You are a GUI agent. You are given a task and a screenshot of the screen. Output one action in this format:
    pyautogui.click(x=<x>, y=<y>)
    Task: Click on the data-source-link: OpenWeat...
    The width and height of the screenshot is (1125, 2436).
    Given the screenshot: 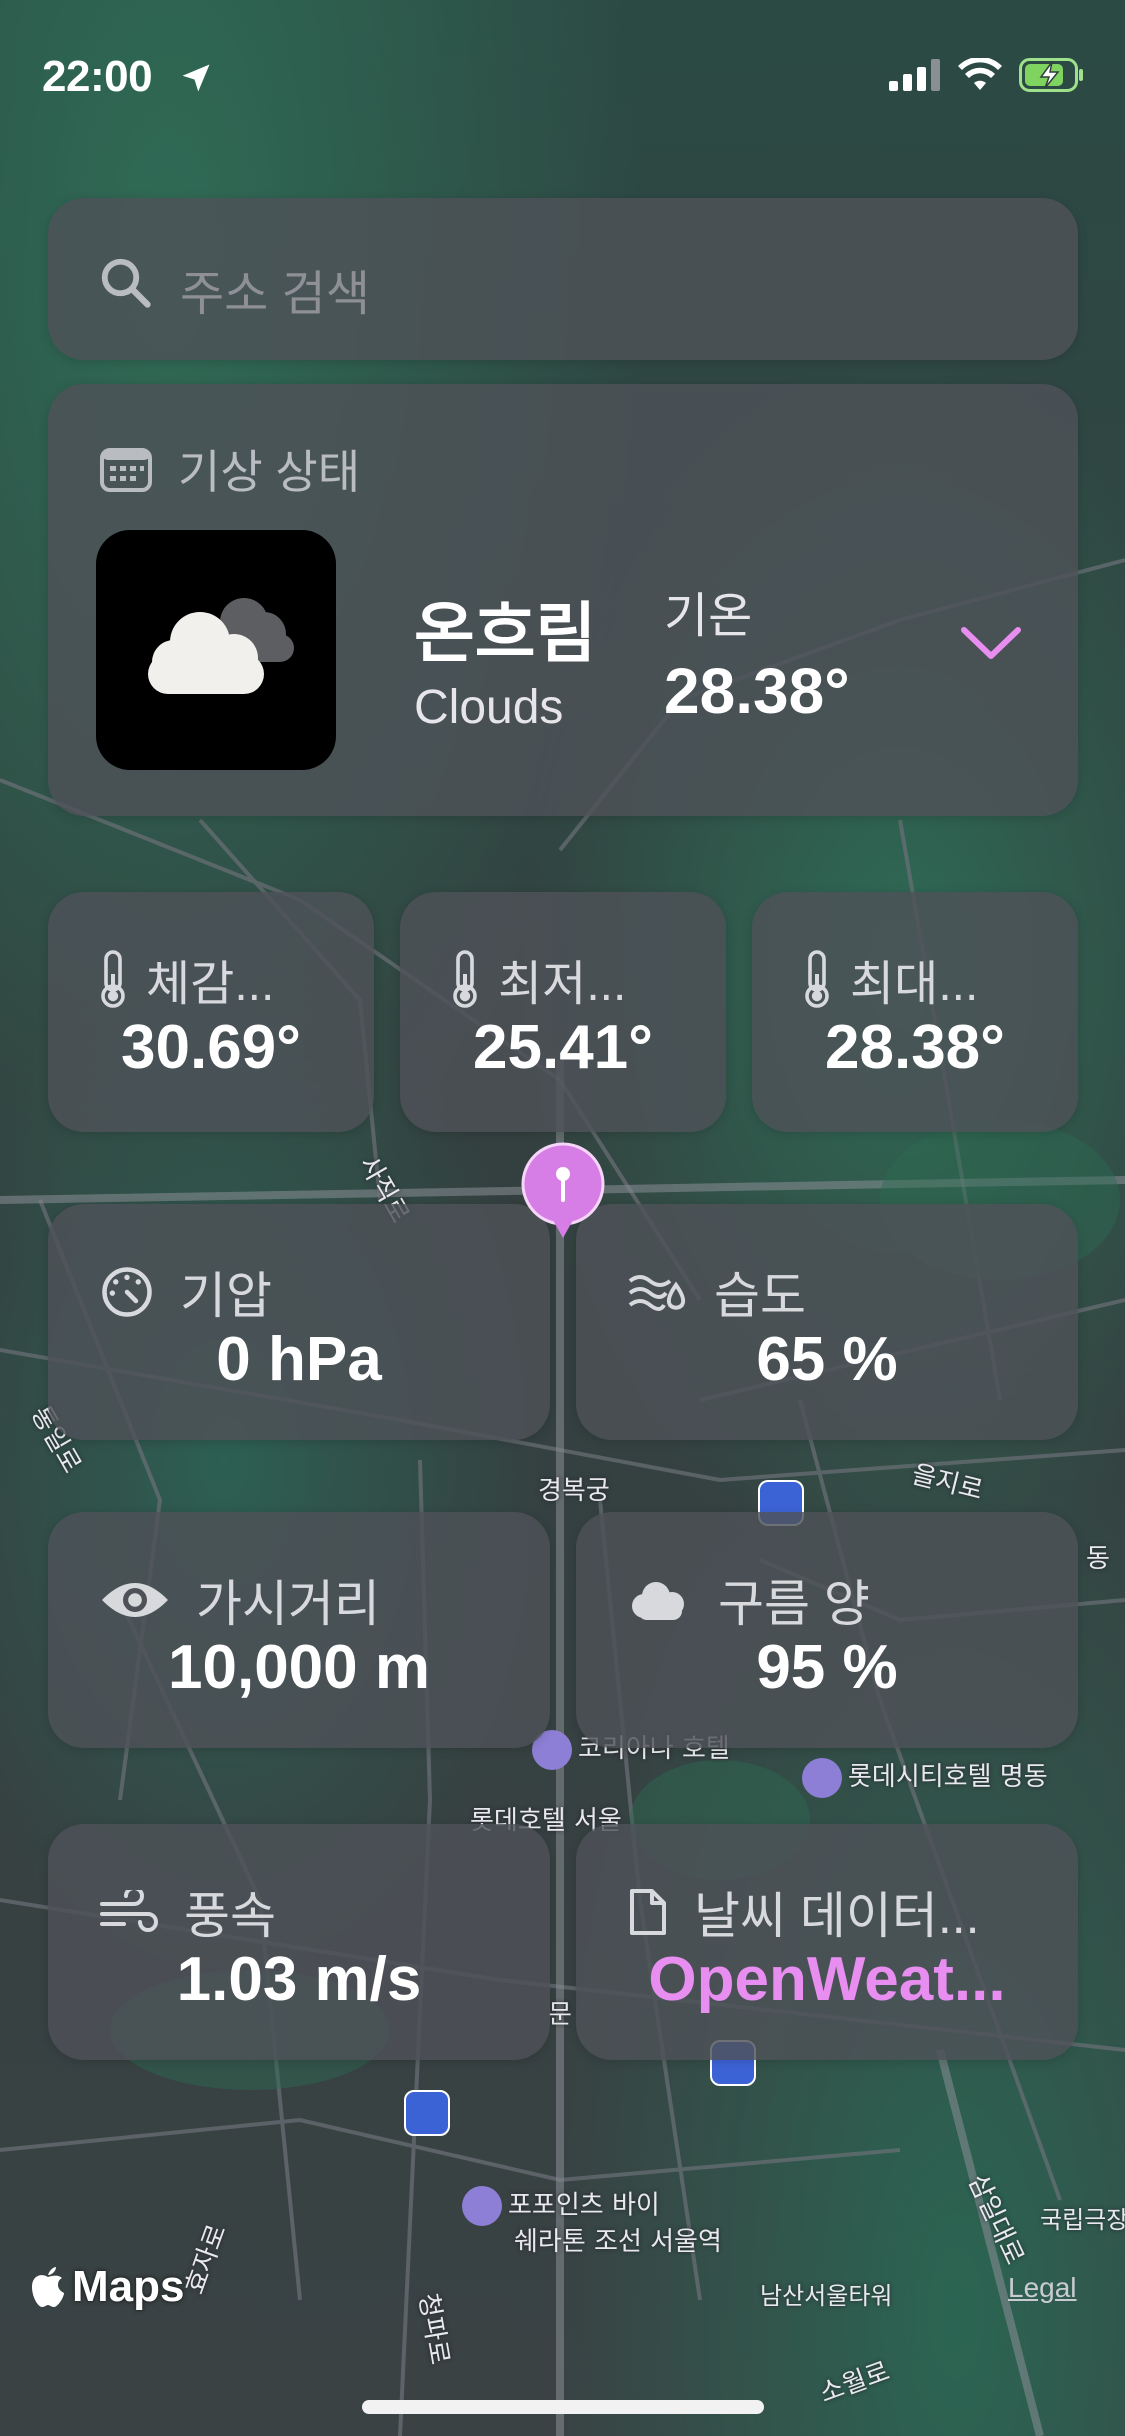 What is the action you would take?
    pyautogui.click(x=827, y=1979)
    